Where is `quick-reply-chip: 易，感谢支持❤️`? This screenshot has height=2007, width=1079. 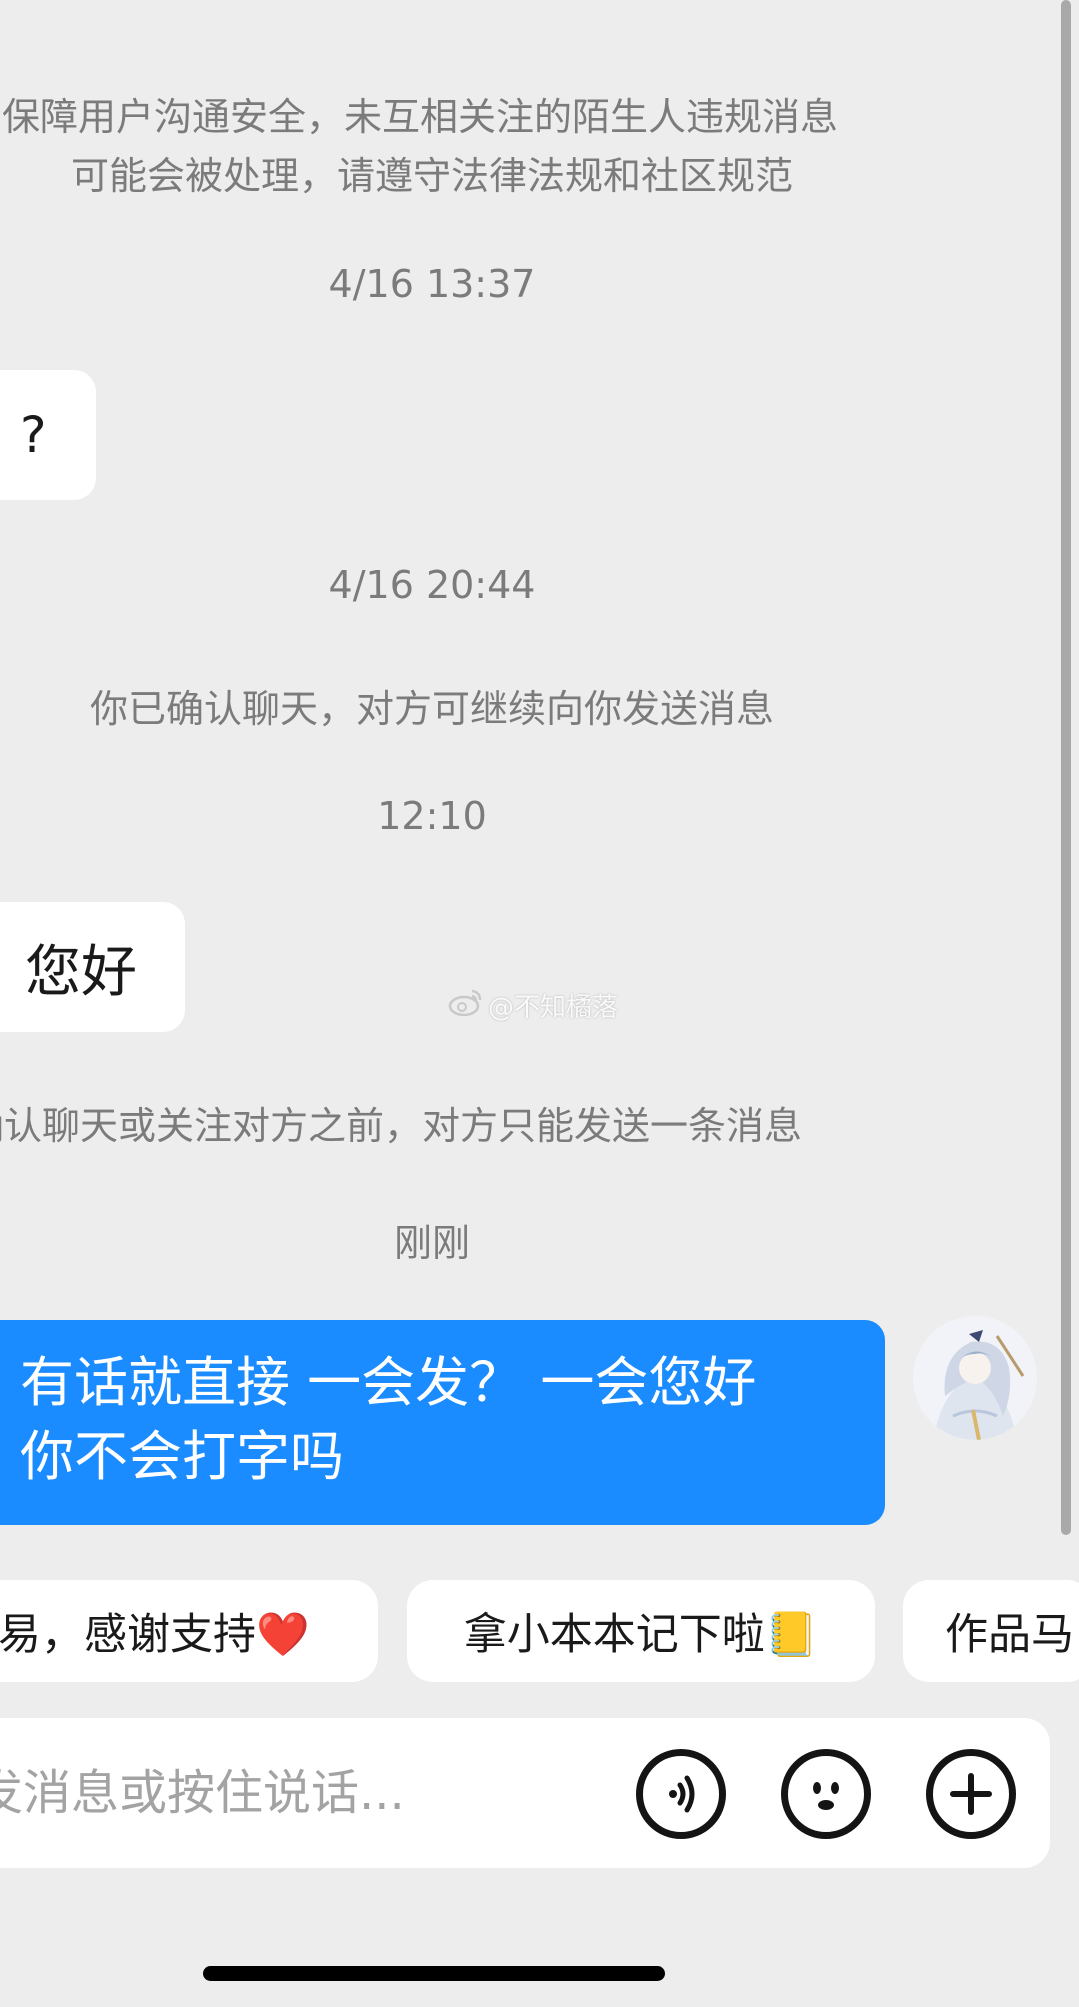
quick-reply-chip: 易，感谢支持❤️ is located at coordinates (189, 1631).